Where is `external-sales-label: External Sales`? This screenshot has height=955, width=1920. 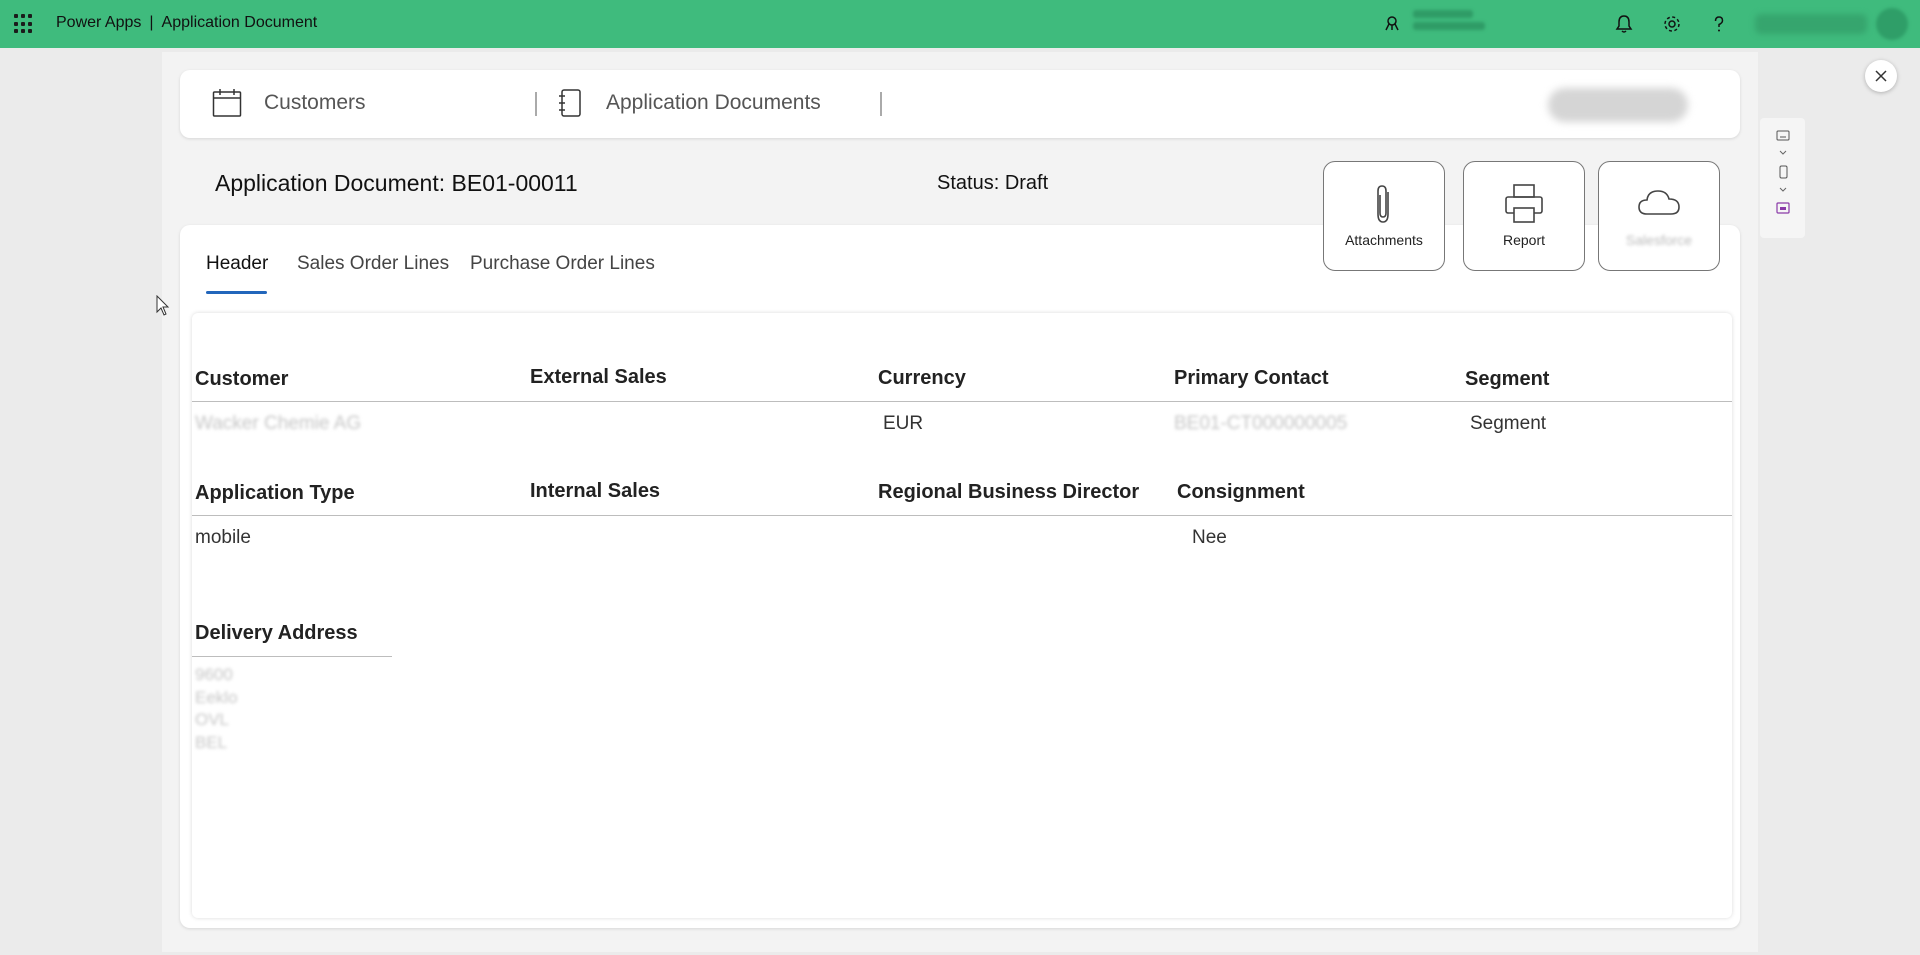 external-sales-label: External Sales is located at coordinates (598, 377).